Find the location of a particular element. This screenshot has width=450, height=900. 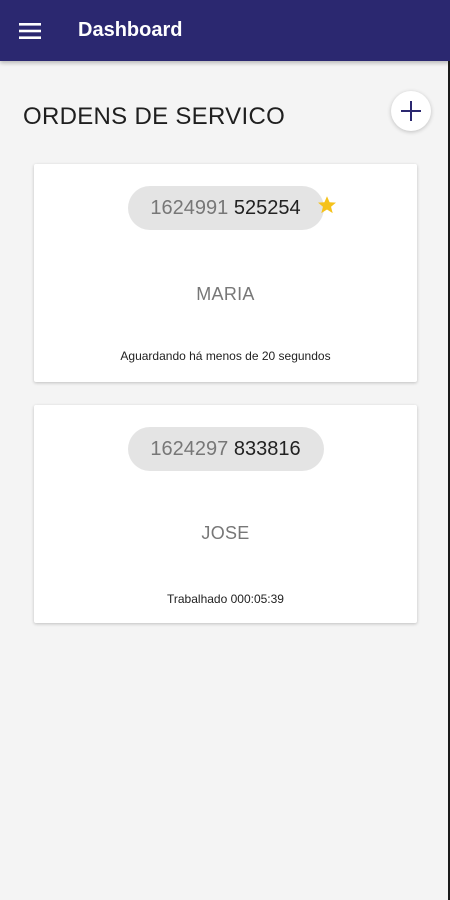

client-name: JOSE is located at coordinates (225, 533).